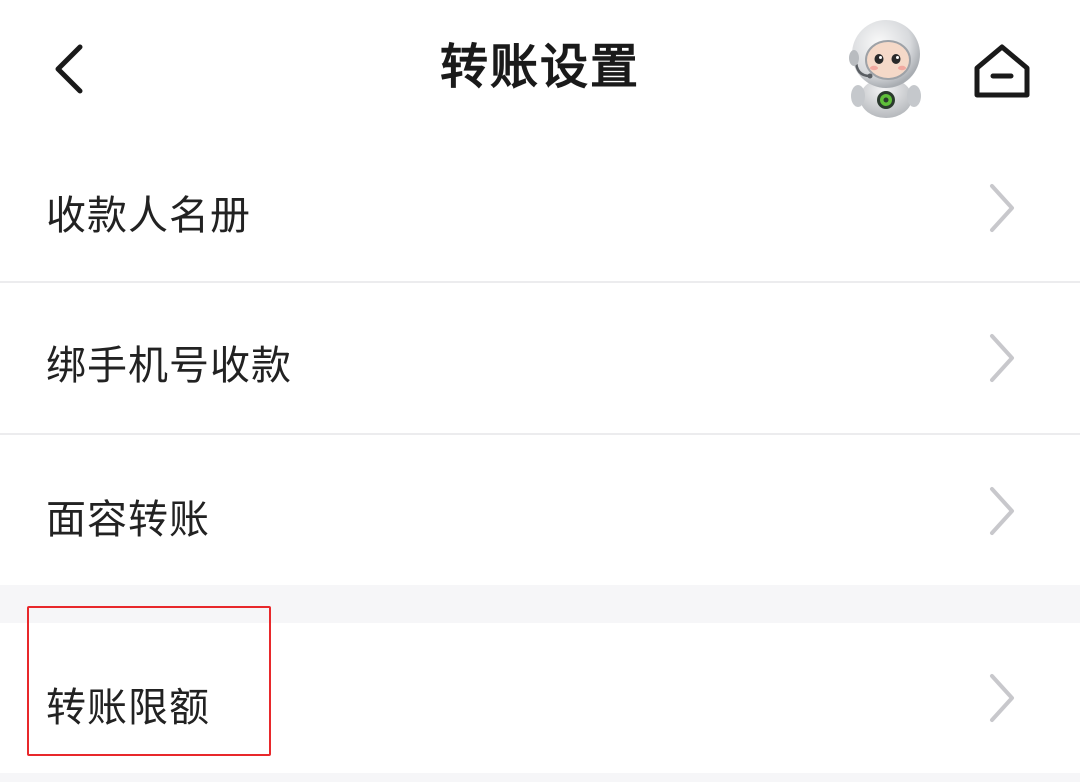 The image size is (1080, 782). I want to click on home-button, so click(1002, 71).